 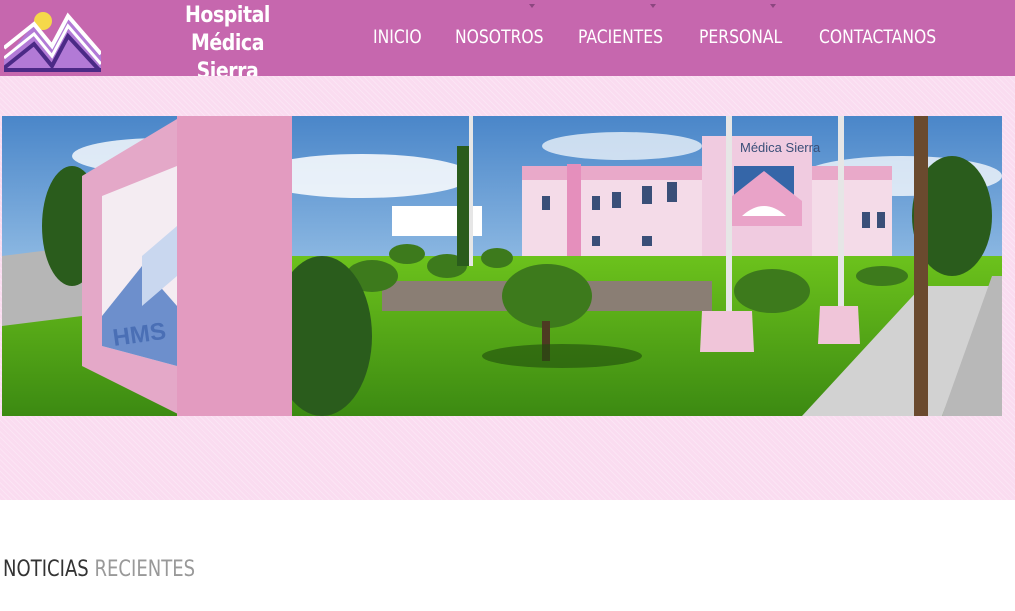 What do you see at coordinates (499, 37) in the screenshot?
I see `nav-item-nosotros: NOSOTROS` at bounding box center [499, 37].